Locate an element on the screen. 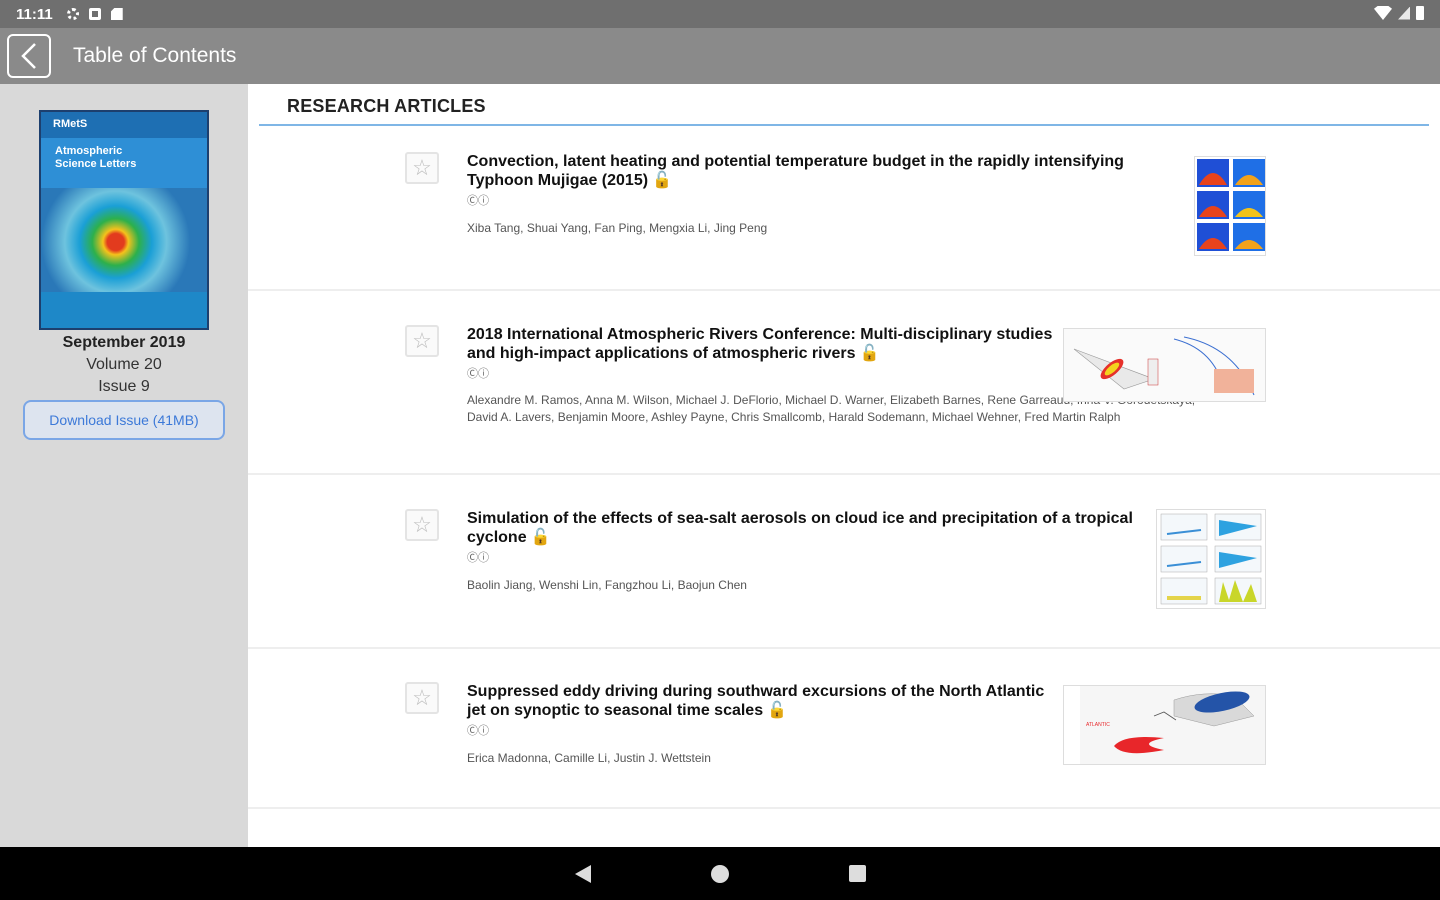 The height and width of the screenshot is (900, 1440). svg-text: ATLANTIC is located at coordinates (1098, 725).